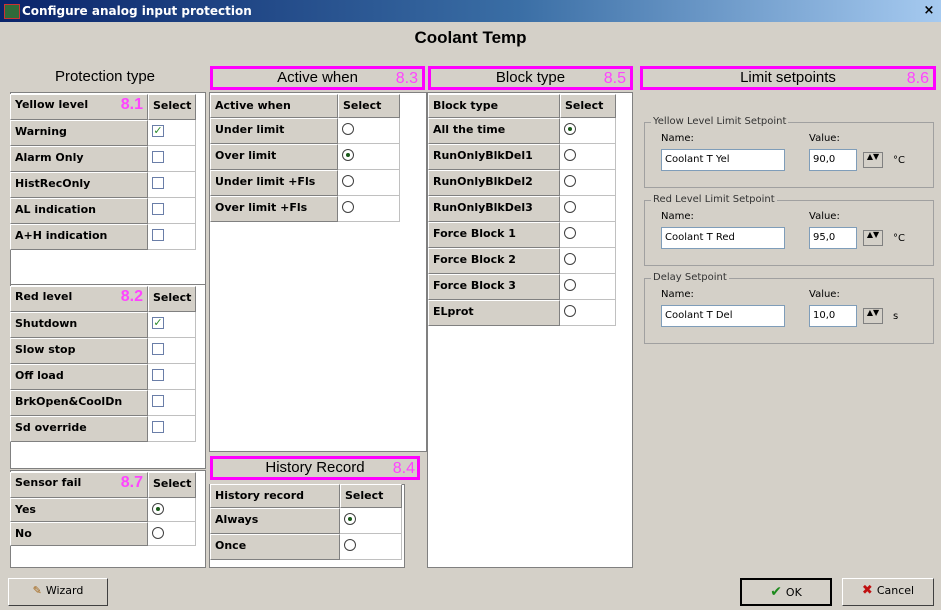  I want to click on marker-8-4: 8.4, so click(403, 468).